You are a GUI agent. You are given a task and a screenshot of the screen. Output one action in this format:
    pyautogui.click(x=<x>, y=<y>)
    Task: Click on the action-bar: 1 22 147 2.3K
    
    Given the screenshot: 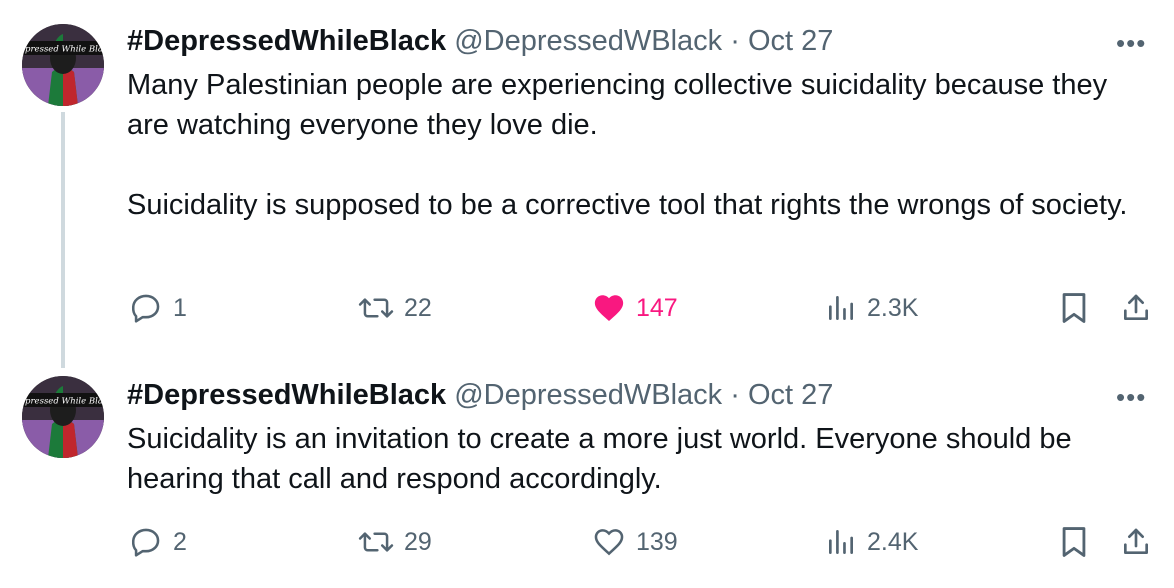 What is the action you would take?
    pyautogui.click(x=587, y=311)
    